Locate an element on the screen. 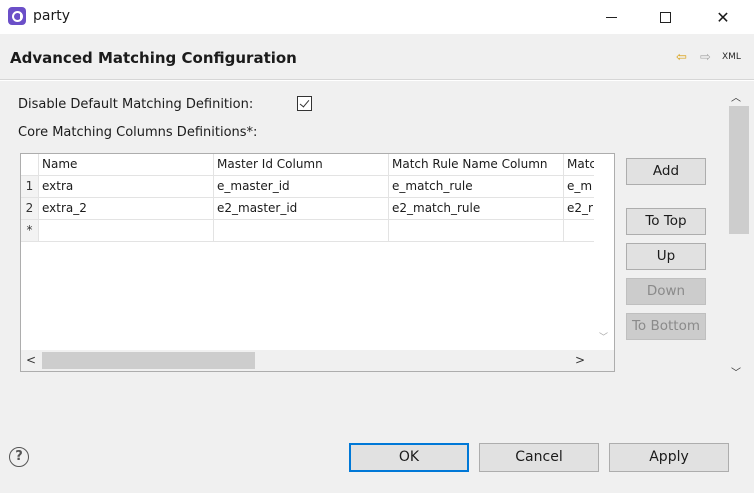 This screenshot has width=754, height=493. up-button: Up is located at coordinates (666, 256).